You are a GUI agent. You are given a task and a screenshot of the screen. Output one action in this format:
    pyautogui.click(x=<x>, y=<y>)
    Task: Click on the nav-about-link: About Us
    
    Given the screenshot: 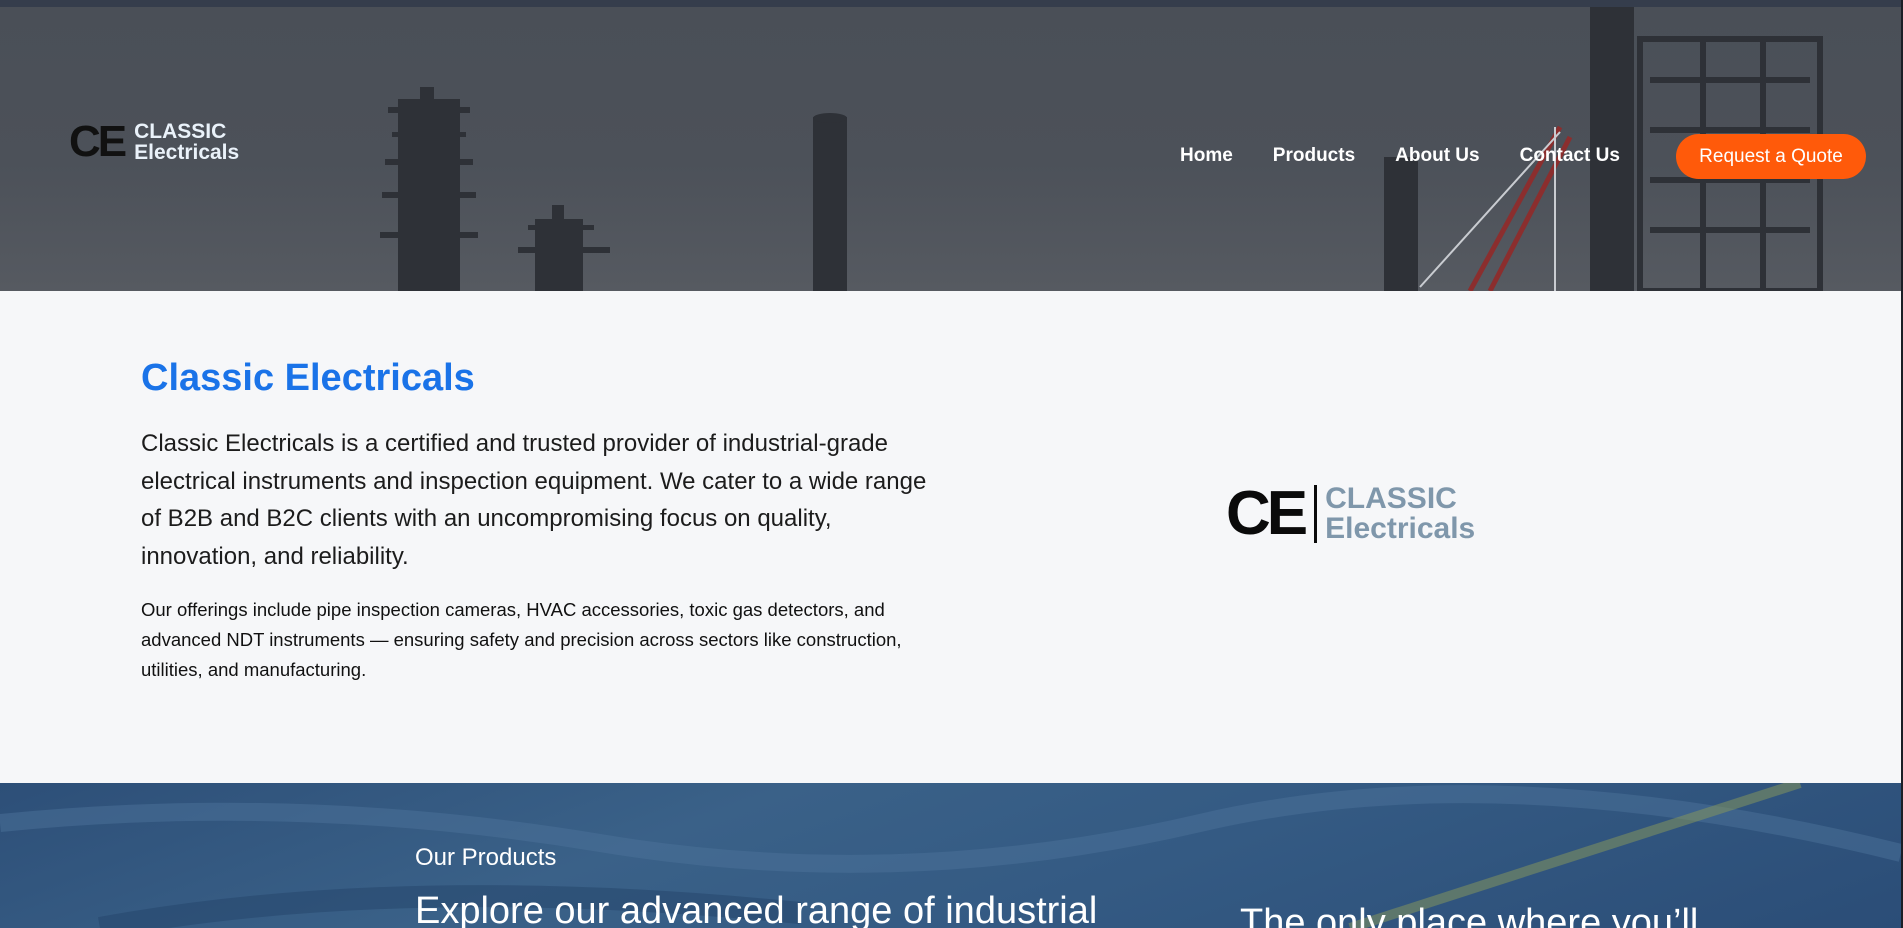 What is the action you would take?
    pyautogui.click(x=1437, y=156)
    